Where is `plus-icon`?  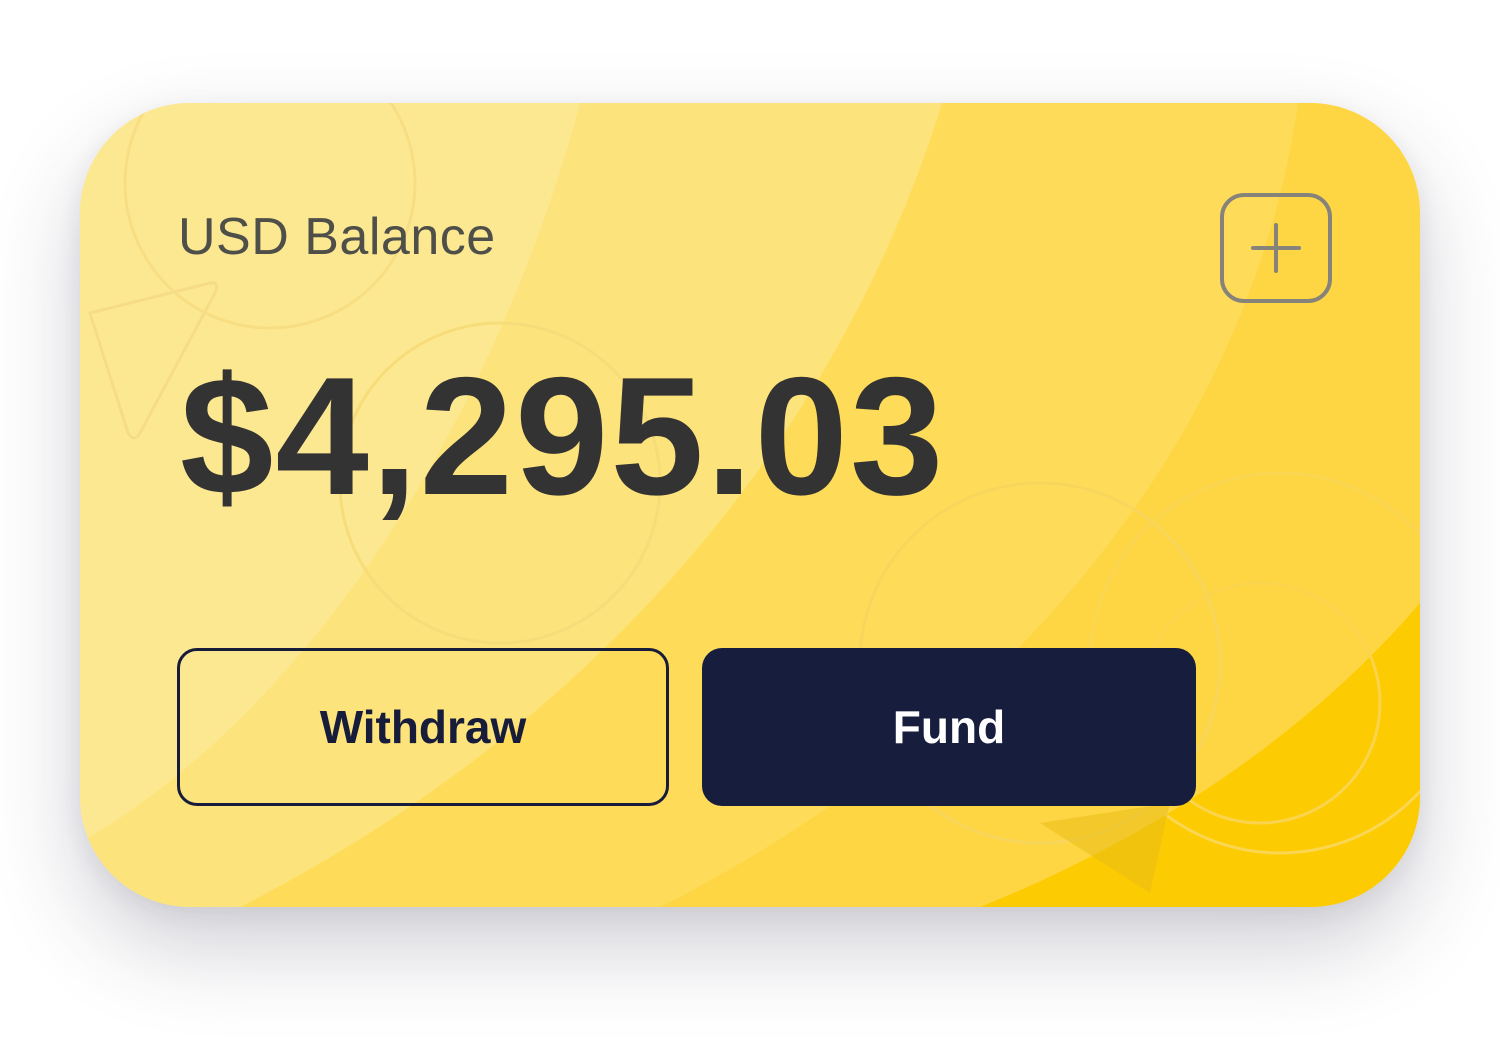
plus-icon is located at coordinates (1276, 248).